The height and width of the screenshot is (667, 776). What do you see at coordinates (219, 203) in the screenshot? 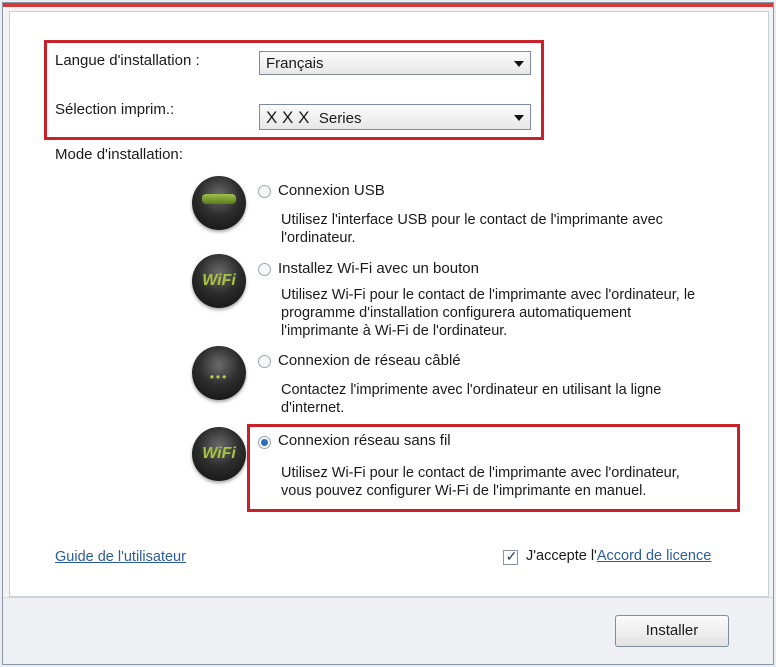
I see `usb-icon` at bounding box center [219, 203].